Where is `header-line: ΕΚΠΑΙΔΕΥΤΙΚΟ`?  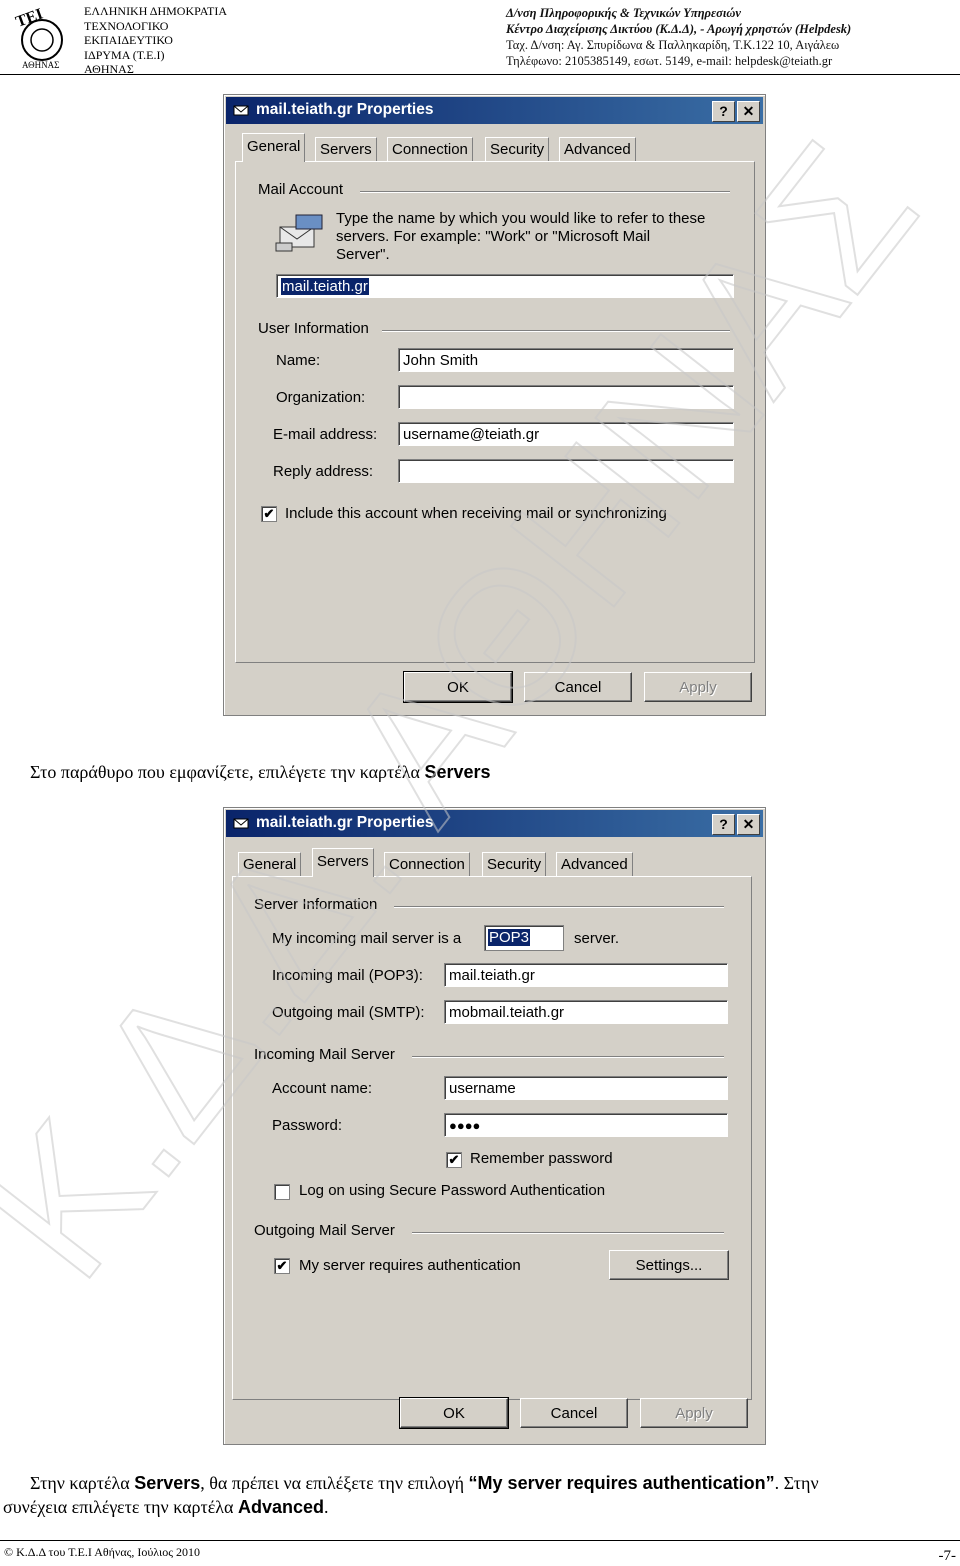
header-line: ΕΚΠΑΙΔΕΥΤΙΚΟ is located at coordinates (128, 40).